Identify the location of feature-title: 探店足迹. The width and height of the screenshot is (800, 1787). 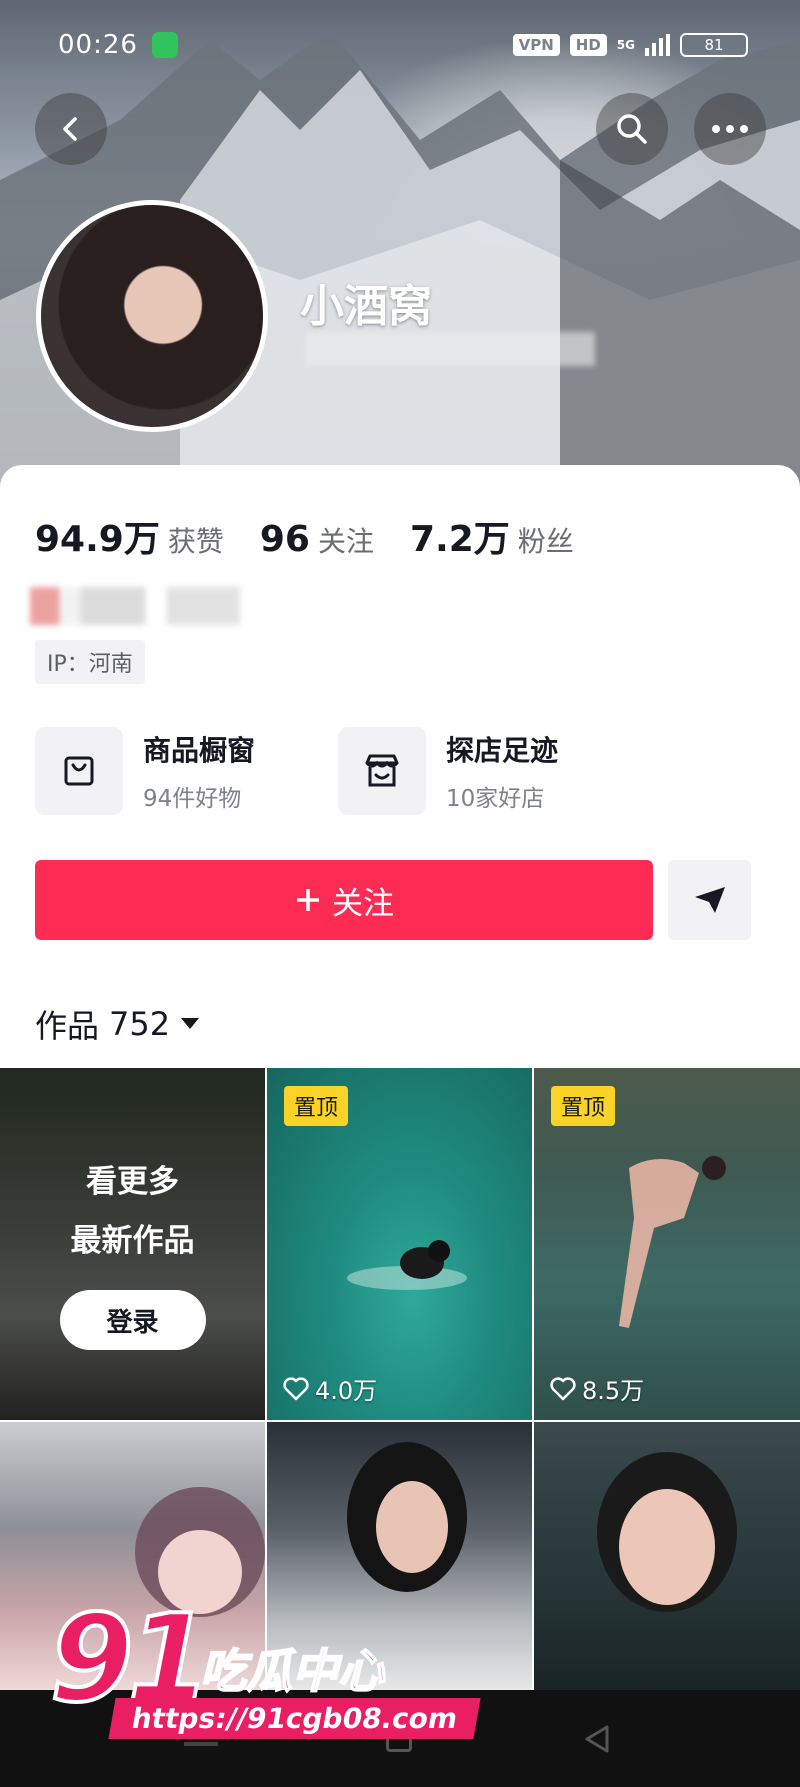
(502, 750).